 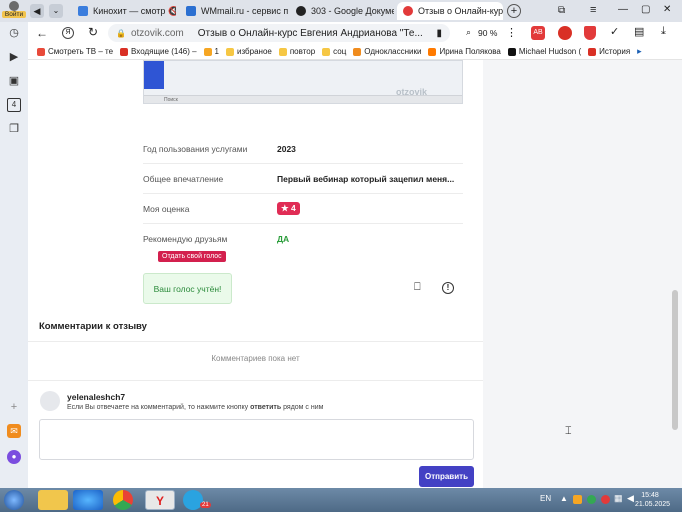 I want to click on detail-value: 2023, so click(x=286, y=148).